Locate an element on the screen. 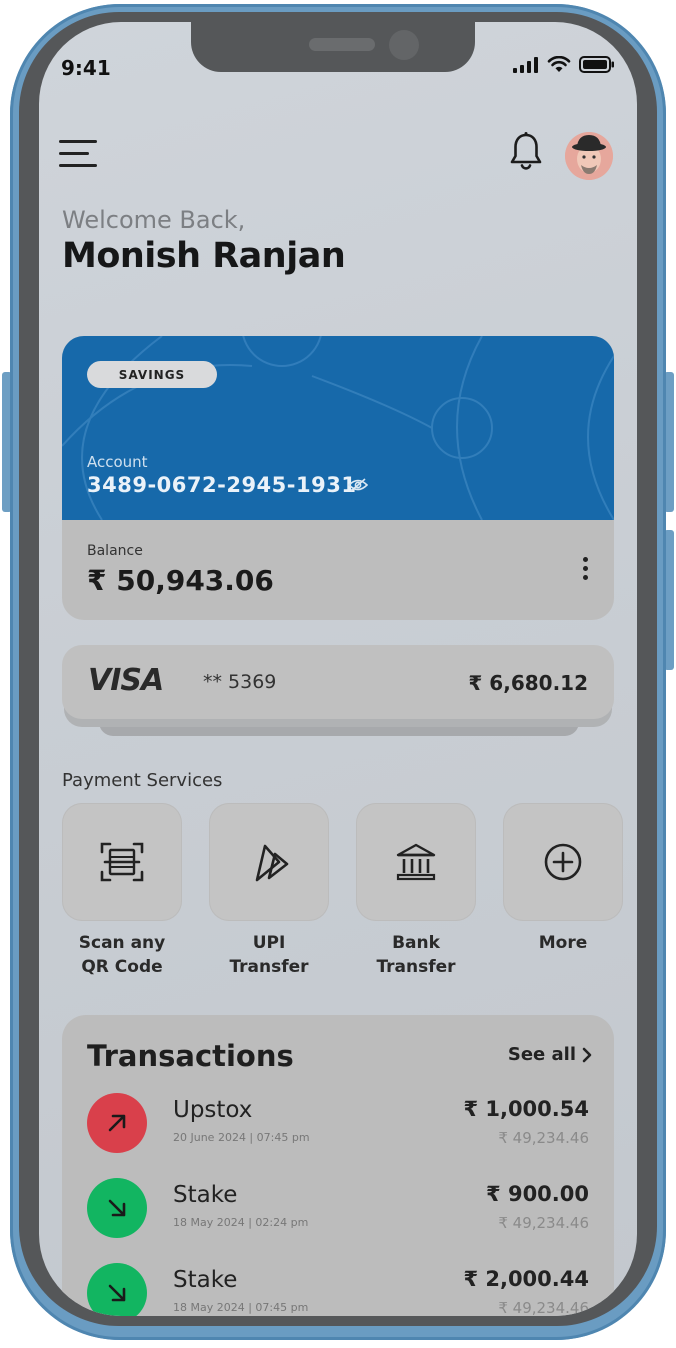 This screenshot has height=1348, width=676. signal-icon is located at coordinates (525, 64).